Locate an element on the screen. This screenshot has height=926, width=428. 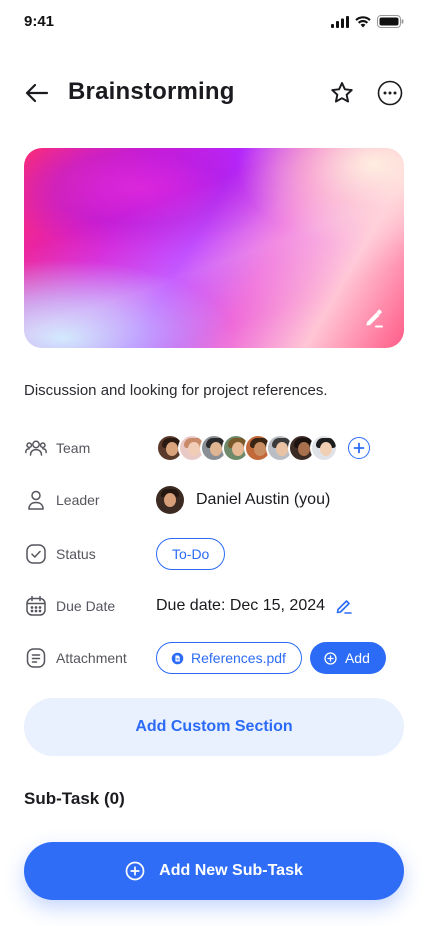
status-time: 9:41 is located at coordinates (39, 21).